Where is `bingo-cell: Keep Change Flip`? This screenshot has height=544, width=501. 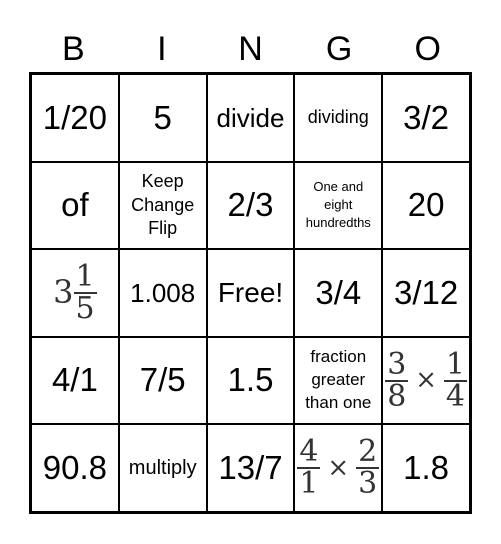 bingo-cell: Keep Change Flip is located at coordinates (162, 205).